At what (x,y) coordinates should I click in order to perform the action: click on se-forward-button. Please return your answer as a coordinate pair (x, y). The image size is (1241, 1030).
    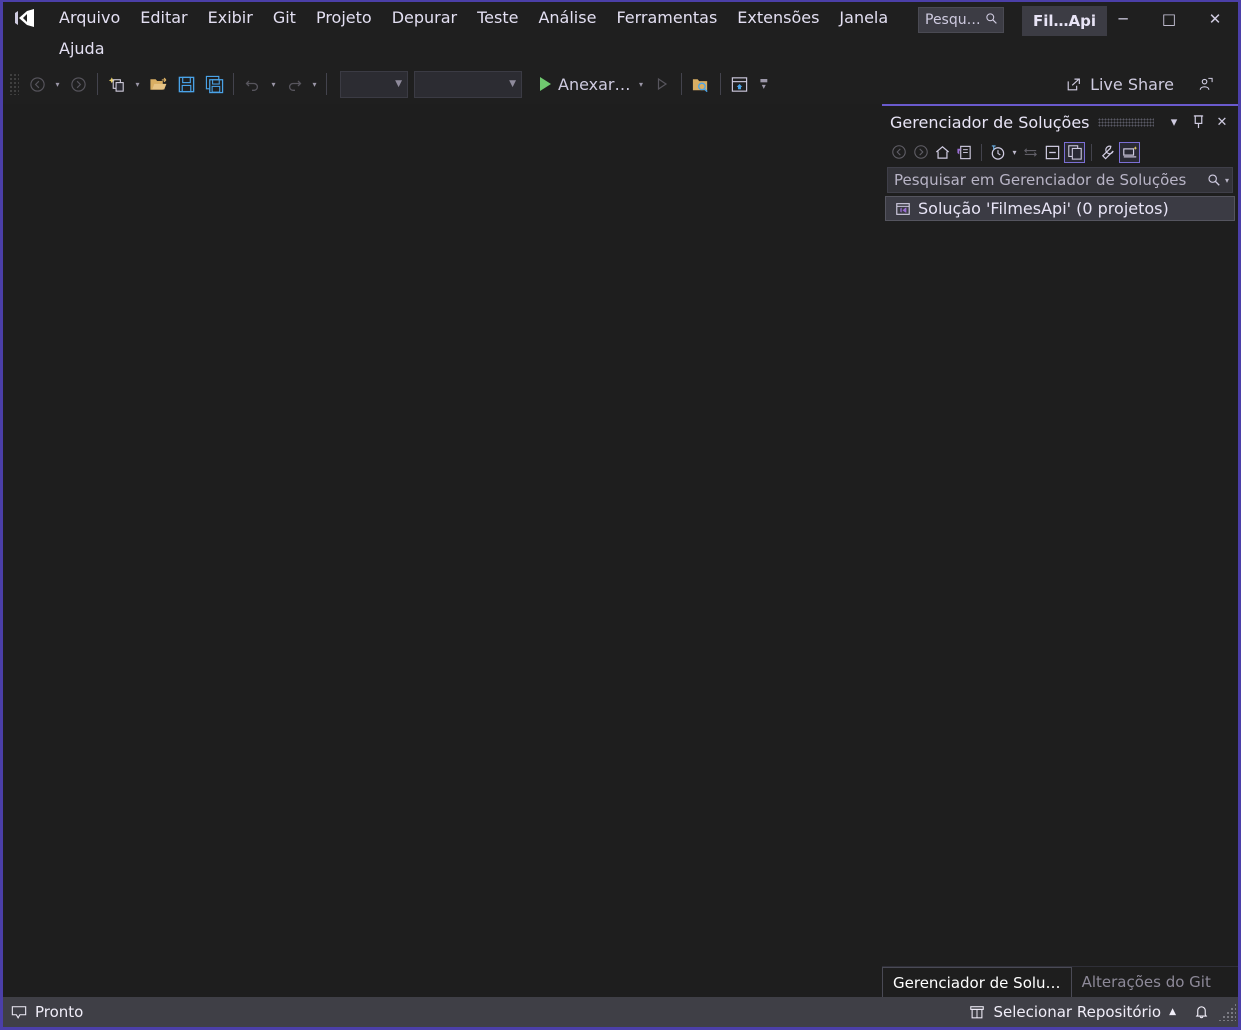
    Looking at the image, I should click on (920, 152).